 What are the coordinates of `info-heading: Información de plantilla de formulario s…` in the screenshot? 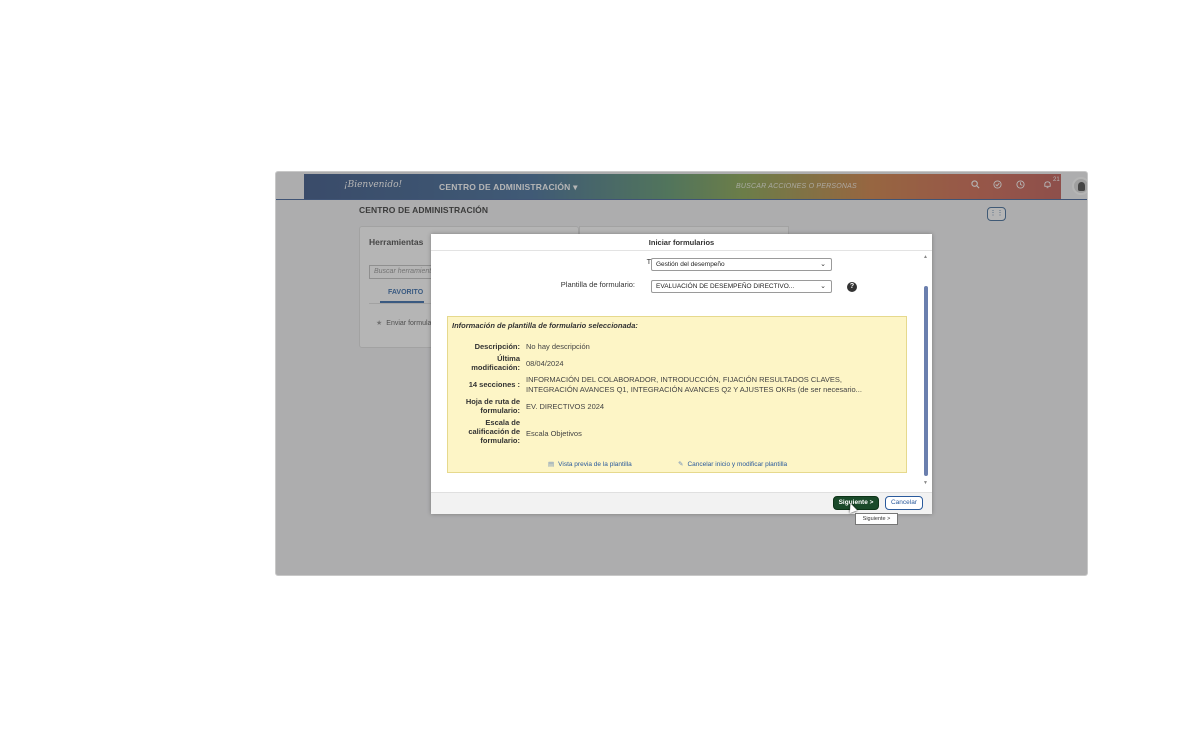 It's located at (545, 325).